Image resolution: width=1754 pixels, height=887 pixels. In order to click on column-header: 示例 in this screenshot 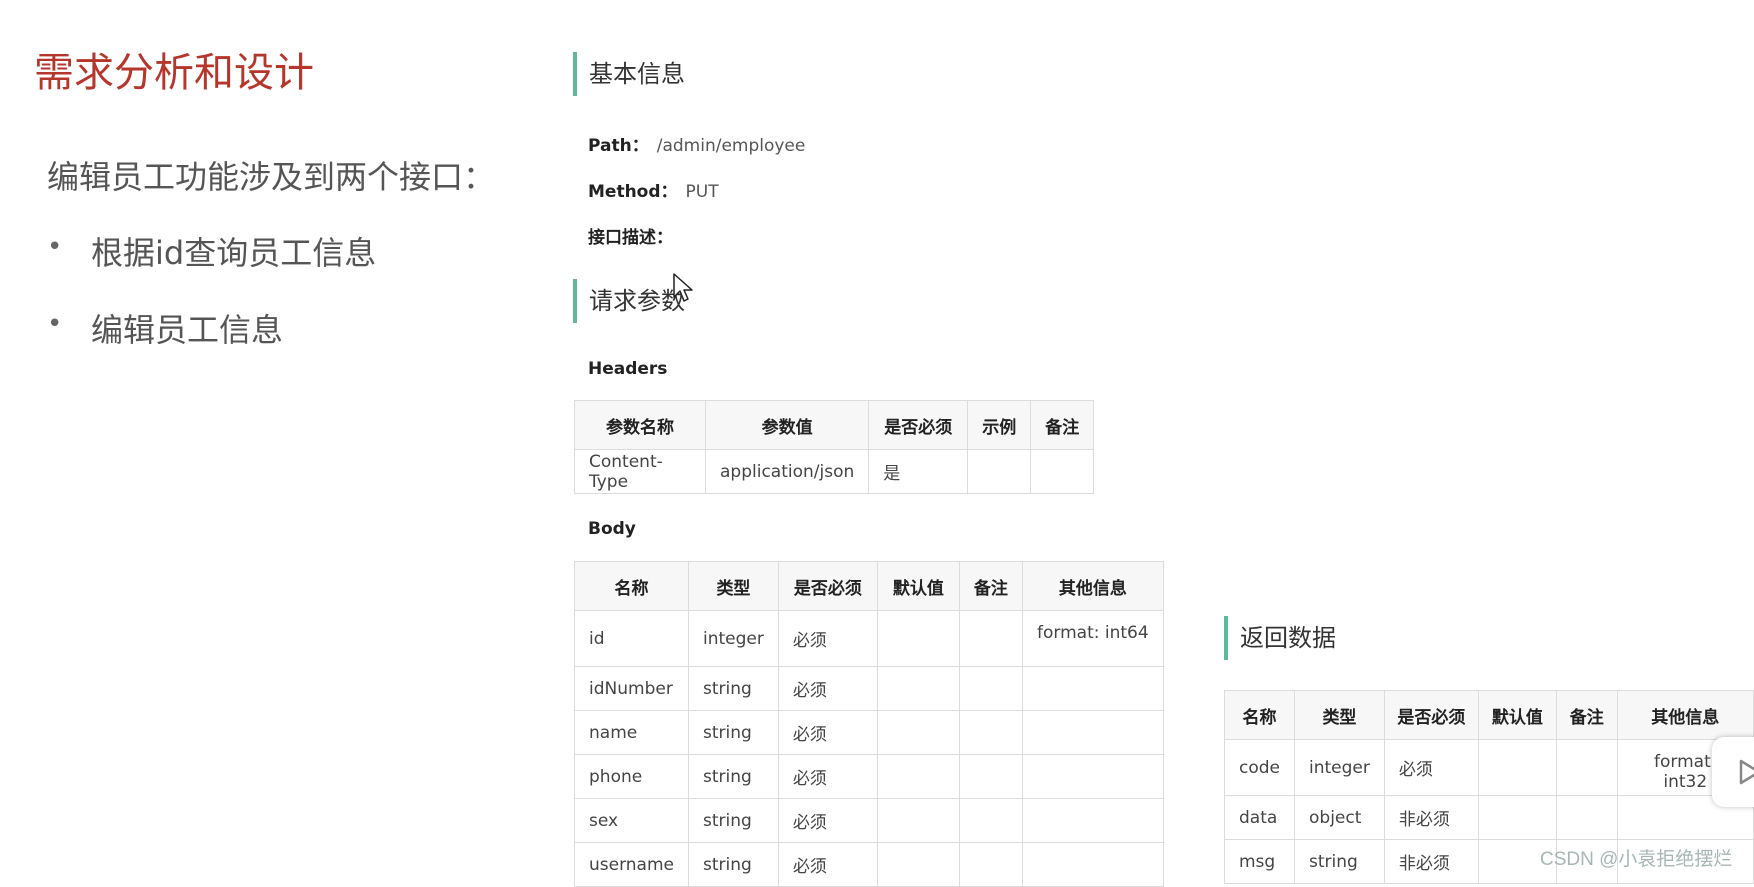, I will do `click(999, 425)`.